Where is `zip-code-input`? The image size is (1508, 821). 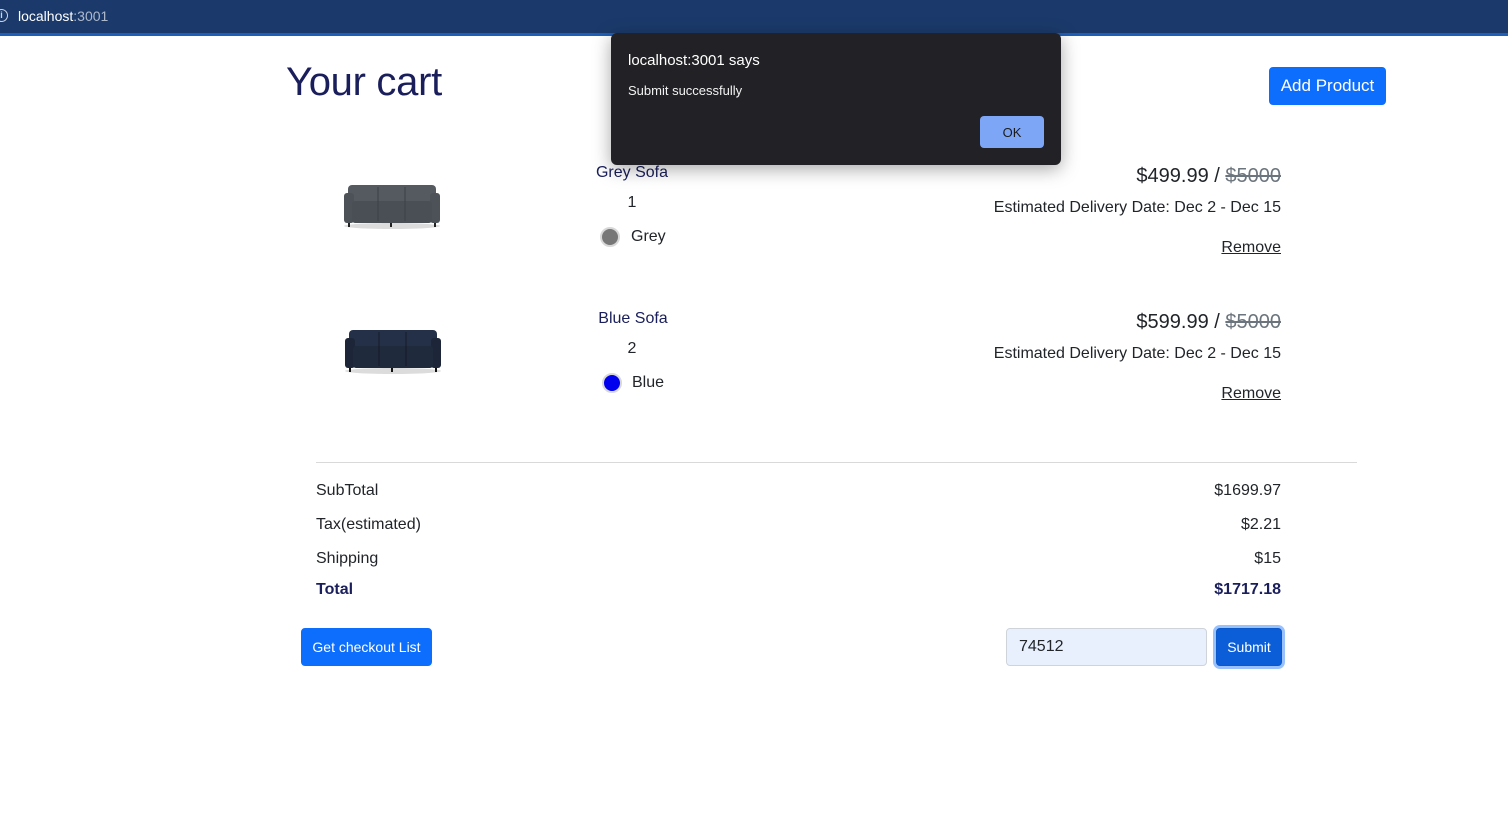 zip-code-input is located at coordinates (1106, 647).